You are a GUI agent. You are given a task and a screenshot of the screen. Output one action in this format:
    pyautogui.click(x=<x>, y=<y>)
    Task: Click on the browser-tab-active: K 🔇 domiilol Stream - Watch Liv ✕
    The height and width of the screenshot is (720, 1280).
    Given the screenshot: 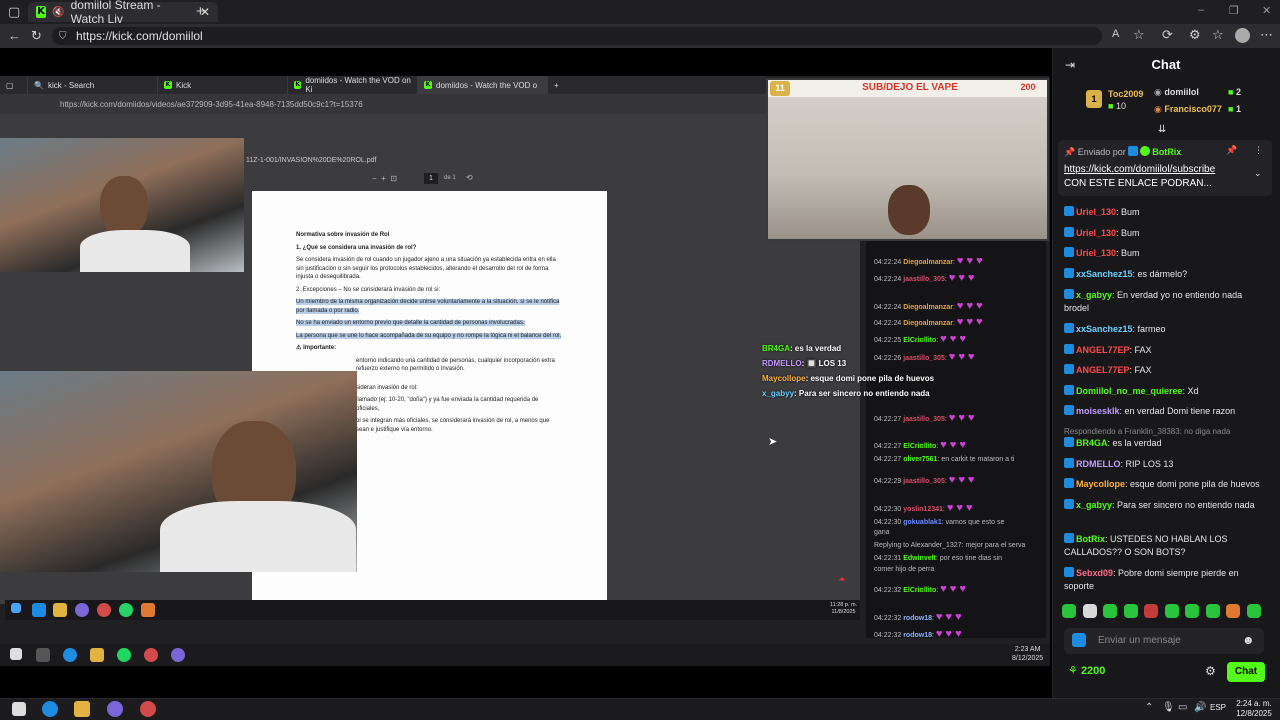 What is the action you would take?
    pyautogui.click(x=123, y=13)
    